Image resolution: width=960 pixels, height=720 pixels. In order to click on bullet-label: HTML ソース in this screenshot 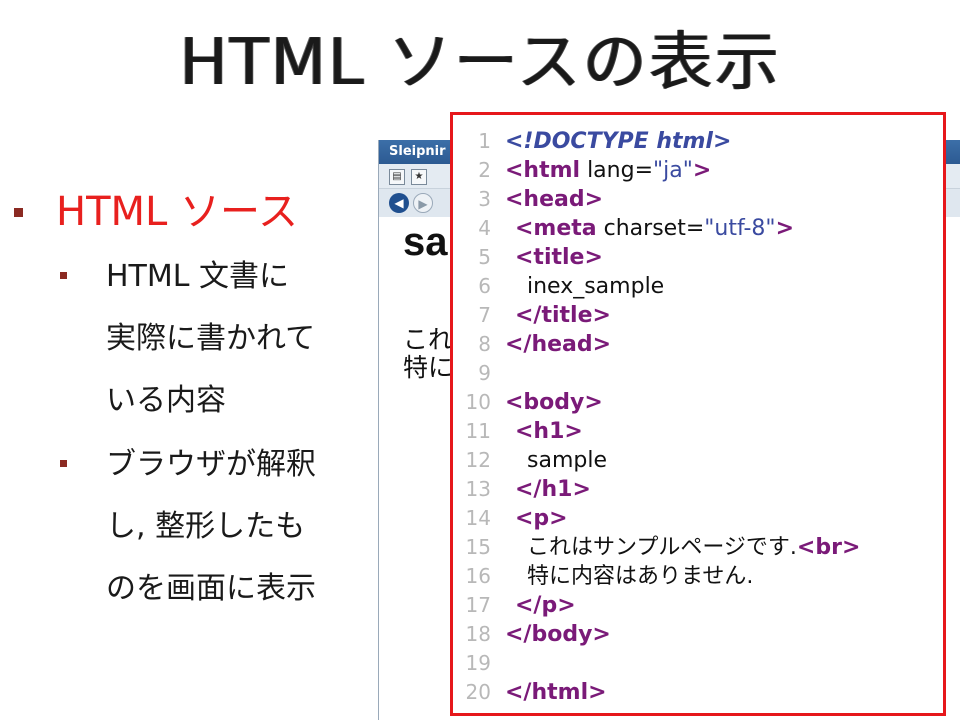, I will do `click(177, 212)`.